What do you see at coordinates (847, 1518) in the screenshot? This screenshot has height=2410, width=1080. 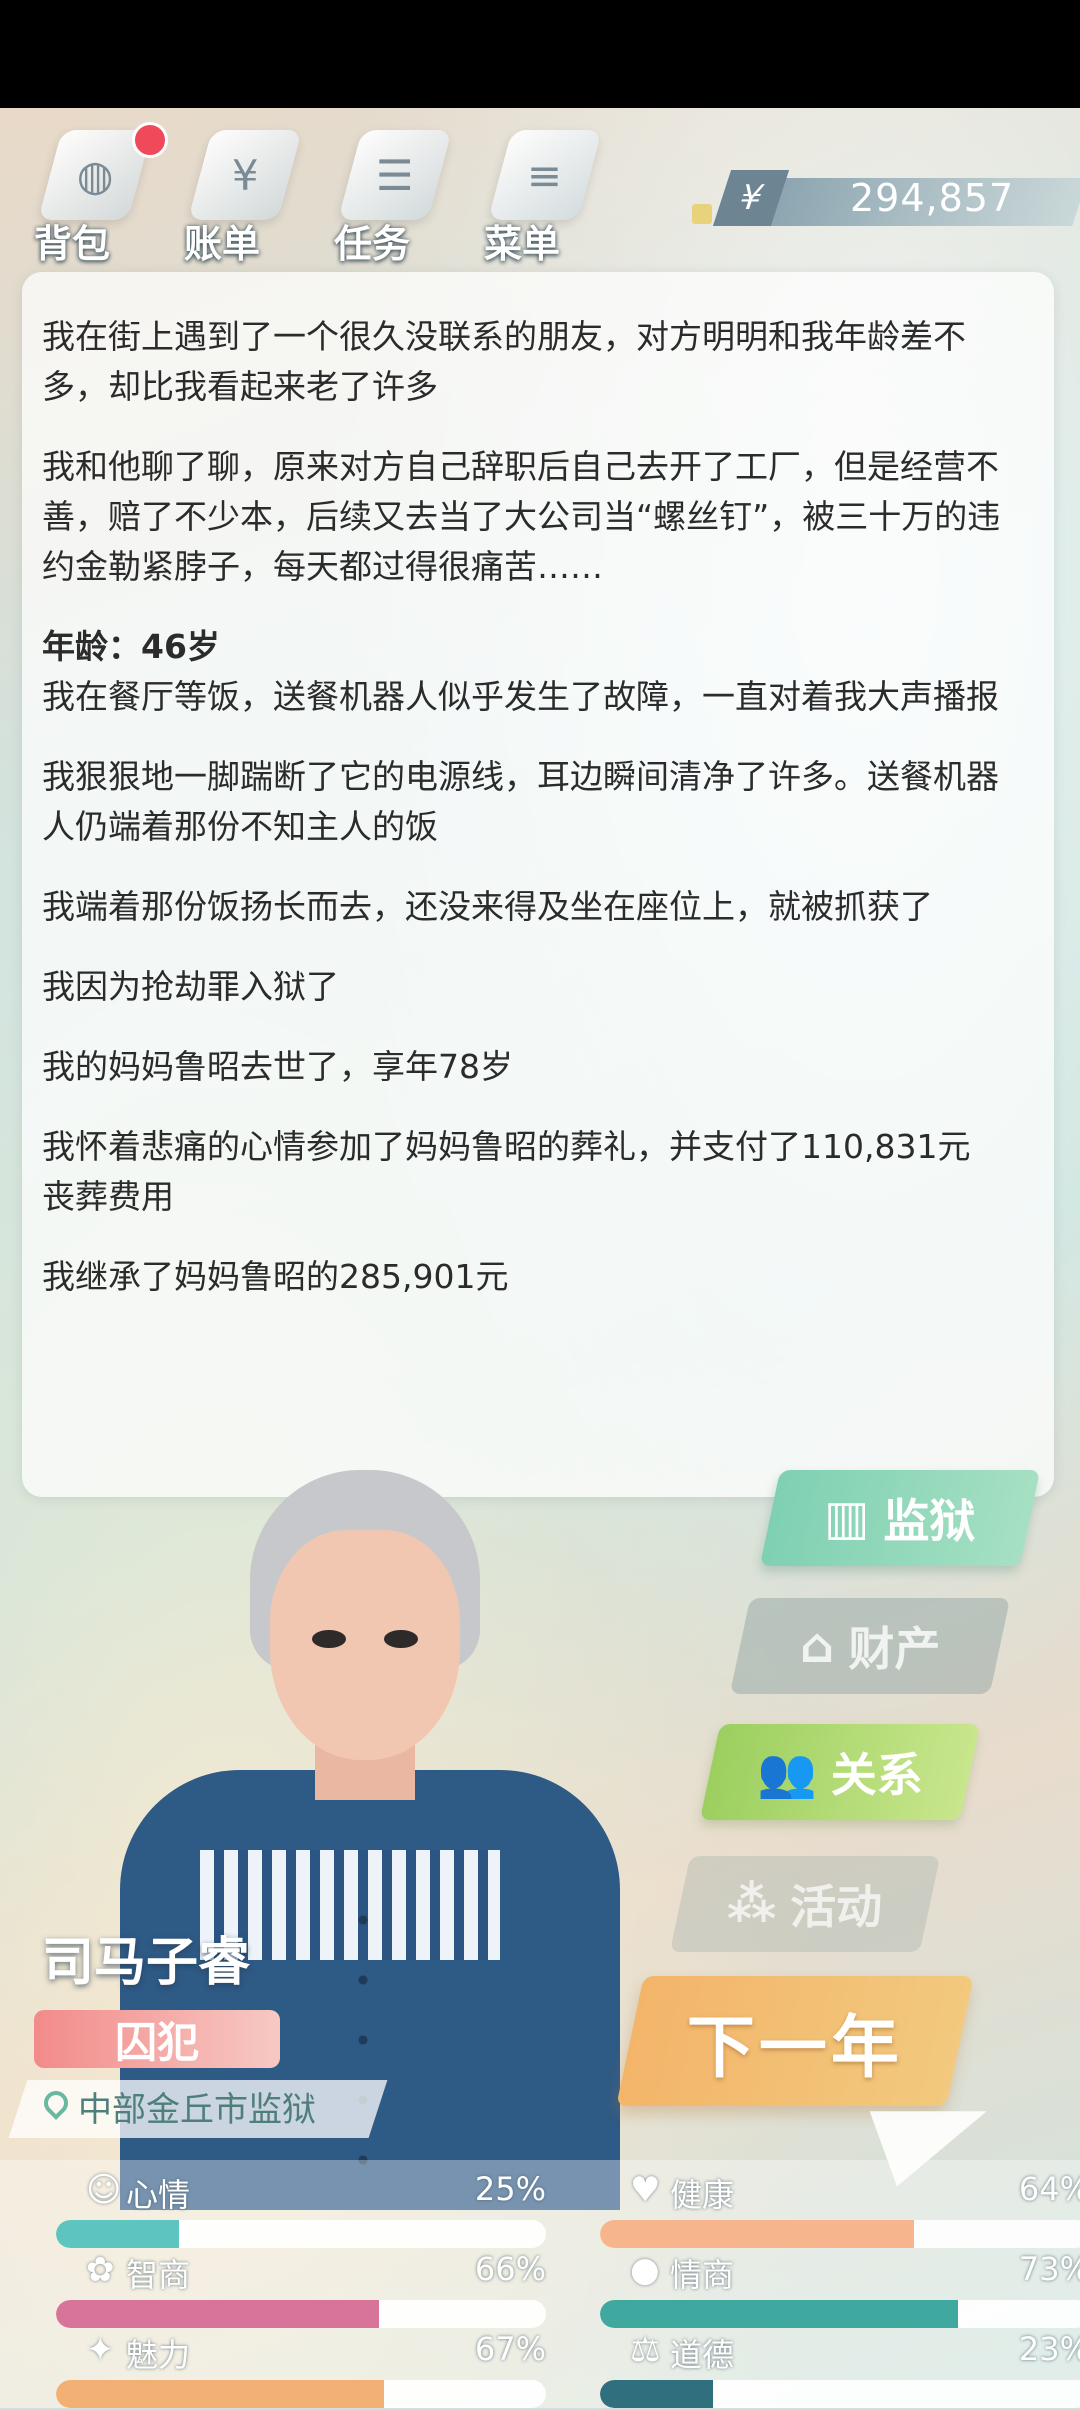 I see `prison-icon: ▥` at bounding box center [847, 1518].